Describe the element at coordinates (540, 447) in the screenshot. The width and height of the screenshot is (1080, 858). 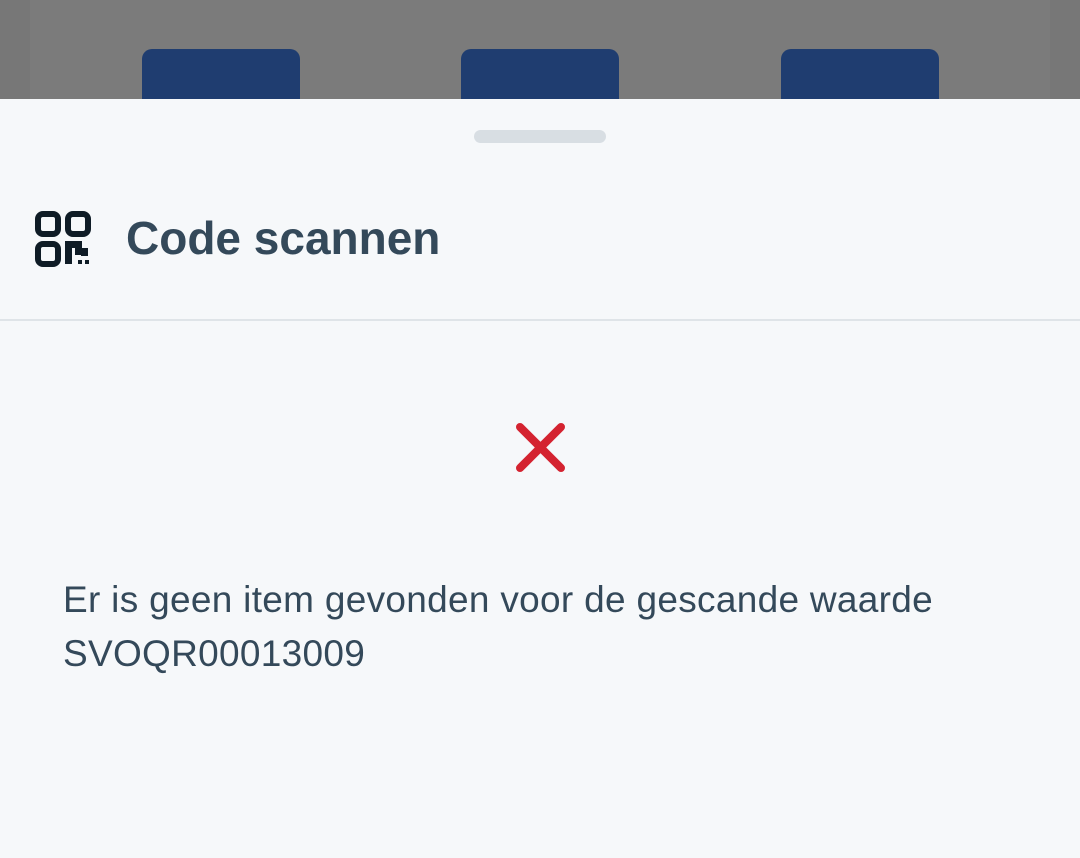
I see `close-x-icon` at that location.